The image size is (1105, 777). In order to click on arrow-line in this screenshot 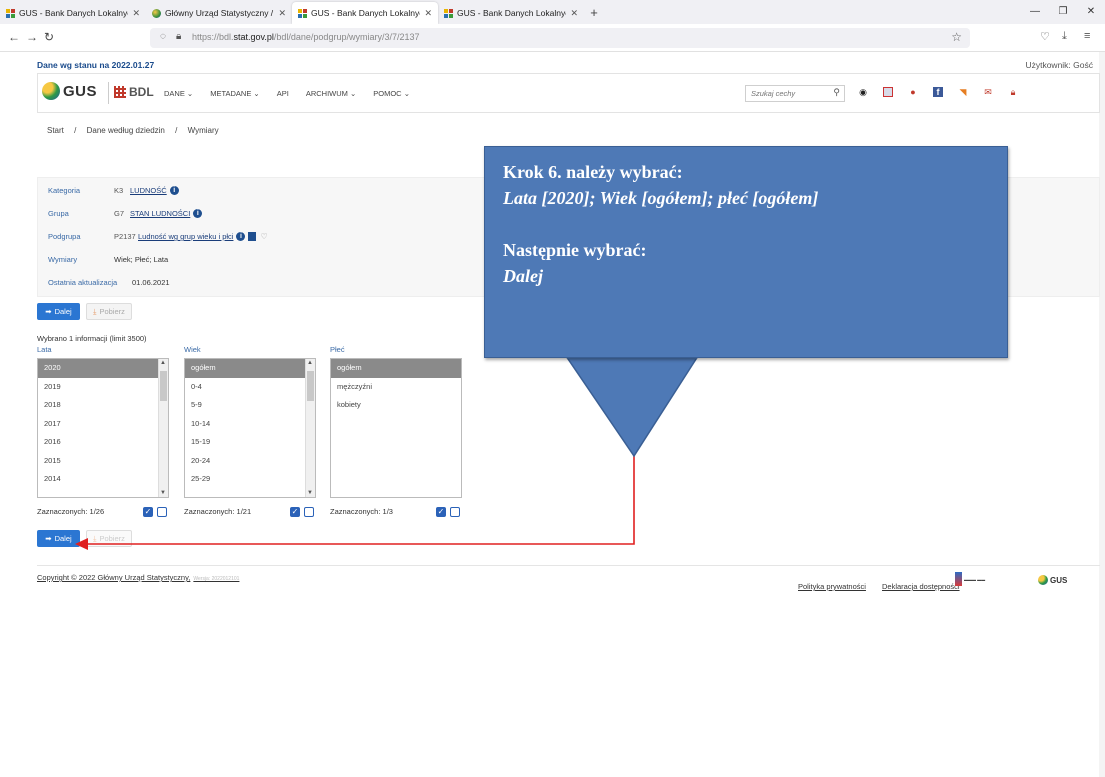, I will do `click(359, 500)`.